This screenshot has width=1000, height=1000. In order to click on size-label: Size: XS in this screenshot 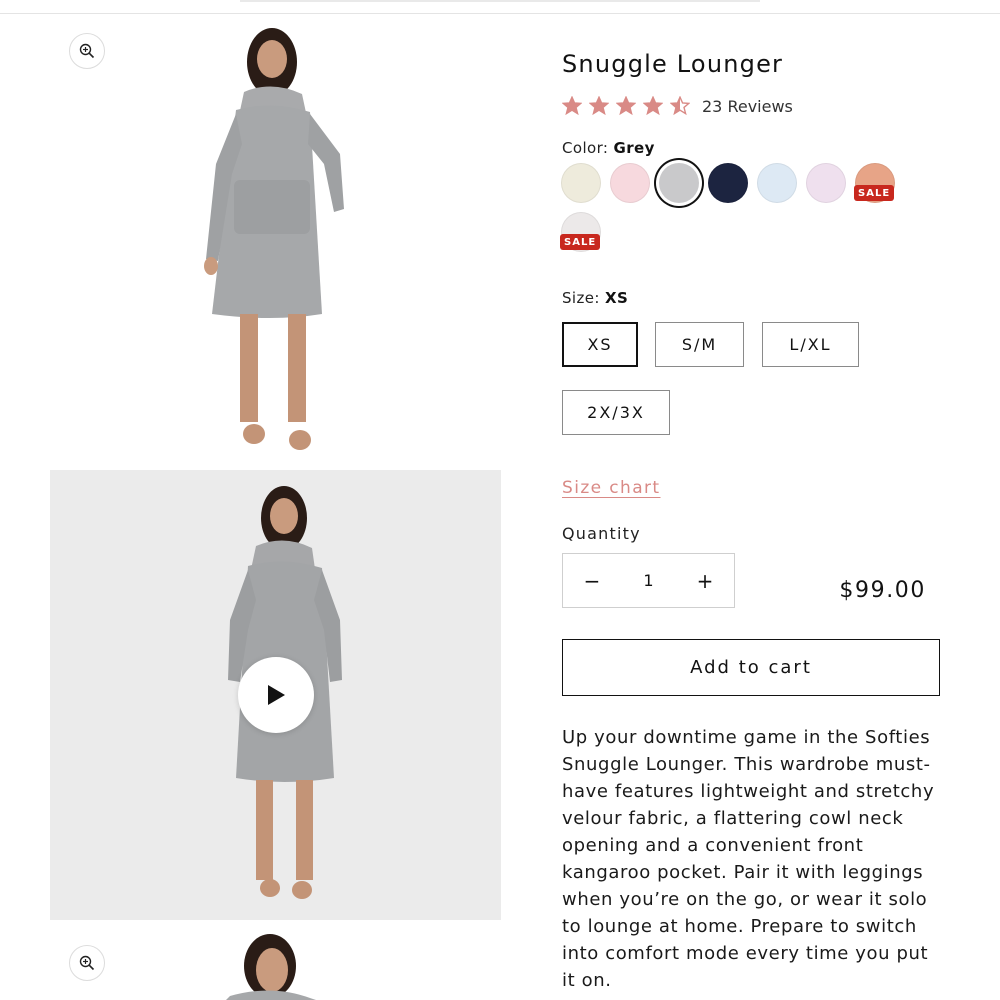, I will do `click(595, 298)`.